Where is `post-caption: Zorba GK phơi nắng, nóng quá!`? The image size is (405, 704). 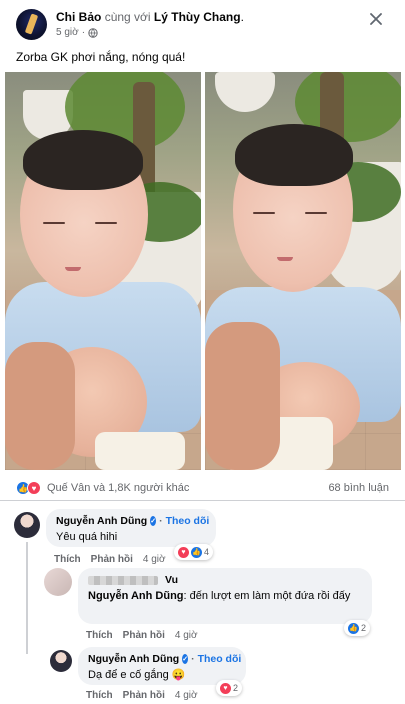
post-caption: Zorba GK phơi nắng, nóng quá! is located at coordinates (101, 57).